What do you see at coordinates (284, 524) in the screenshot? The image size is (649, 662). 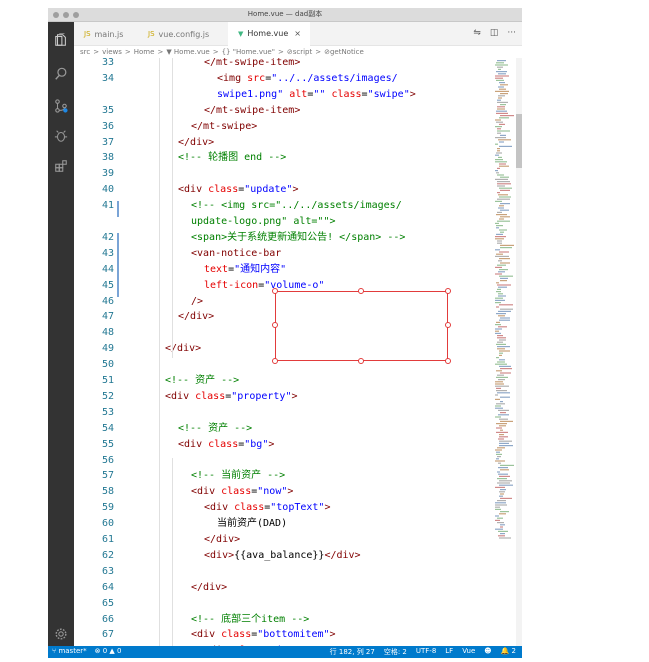 I see `code-line: 60 当前资产(DAD)` at bounding box center [284, 524].